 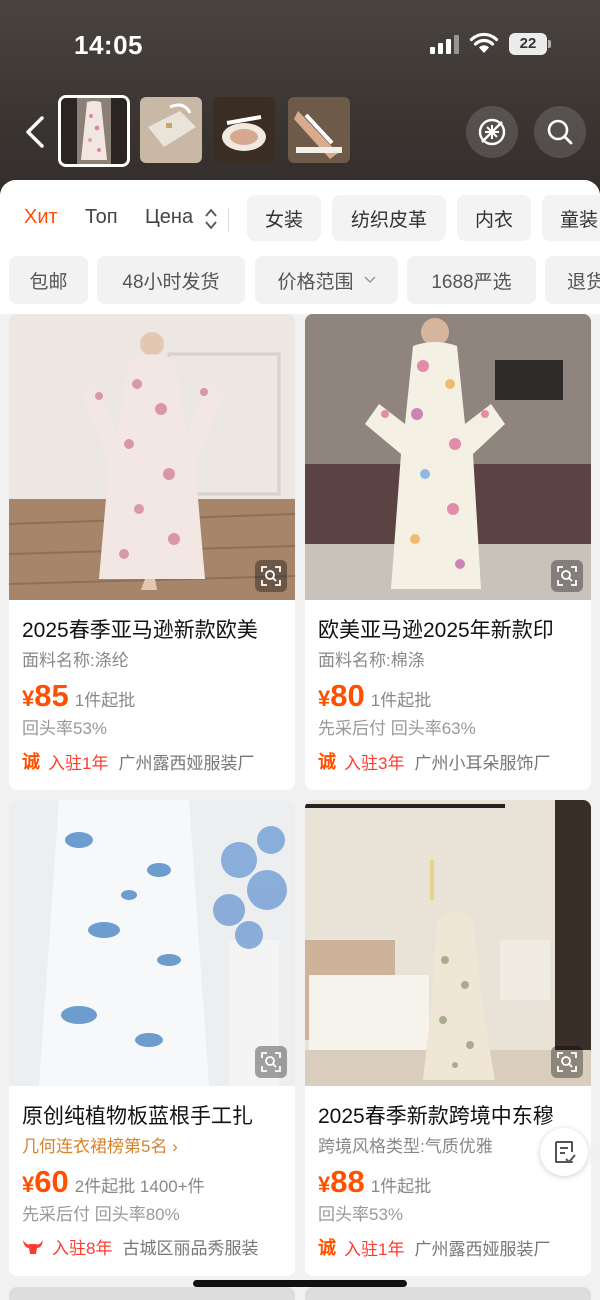 I want to click on product-tags: 先采后付 回头率63%, so click(x=397, y=728).